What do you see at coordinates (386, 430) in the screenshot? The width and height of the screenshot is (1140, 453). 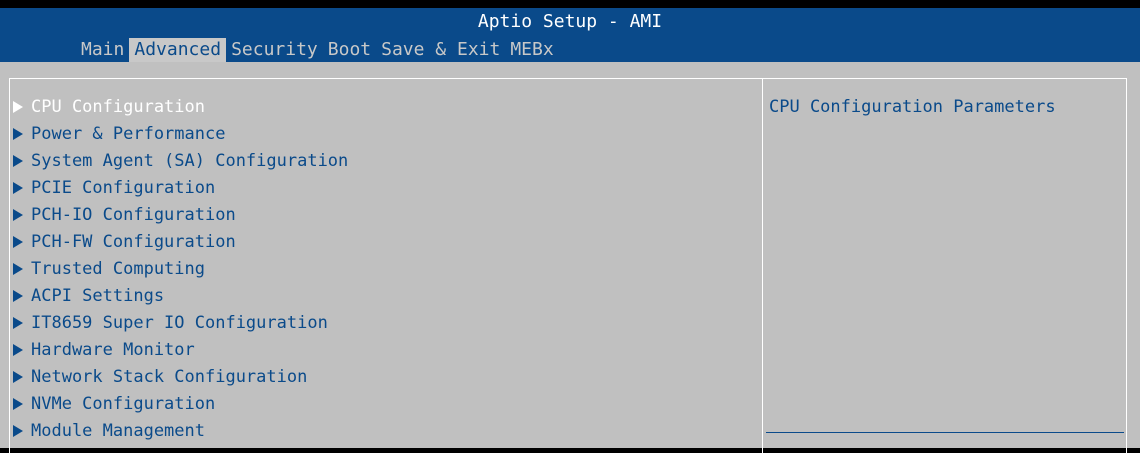 I see `menu-item-module-management: Module Management` at bounding box center [386, 430].